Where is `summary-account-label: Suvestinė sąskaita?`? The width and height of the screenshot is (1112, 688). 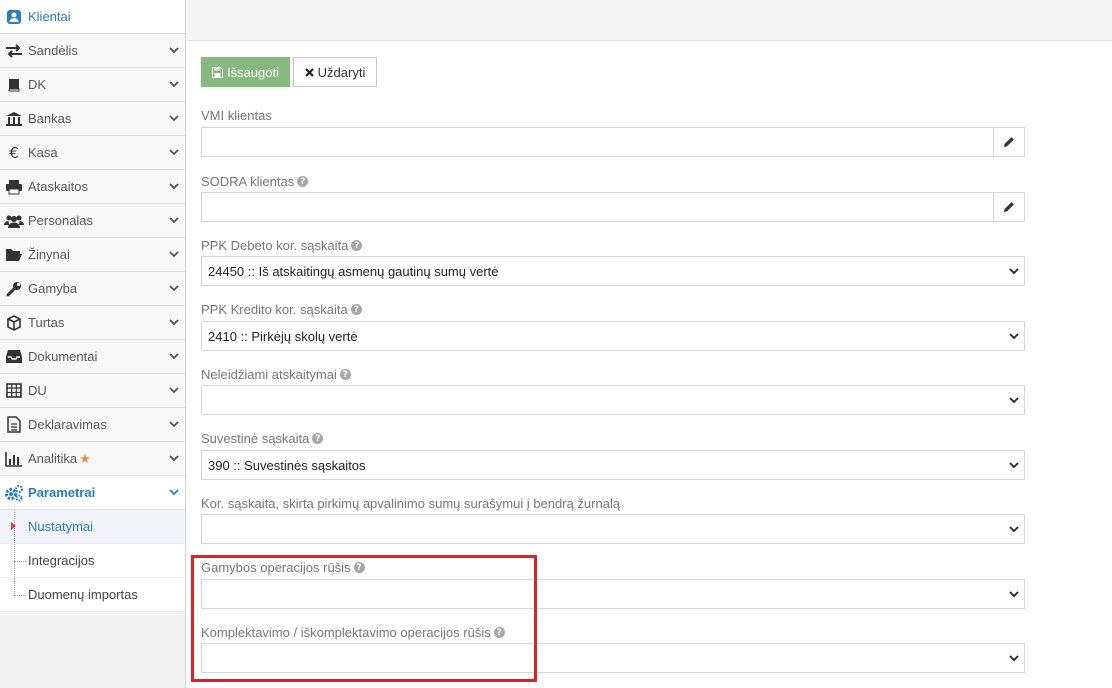
summary-account-label: Suvestinė sąskaita? is located at coordinates (262, 438).